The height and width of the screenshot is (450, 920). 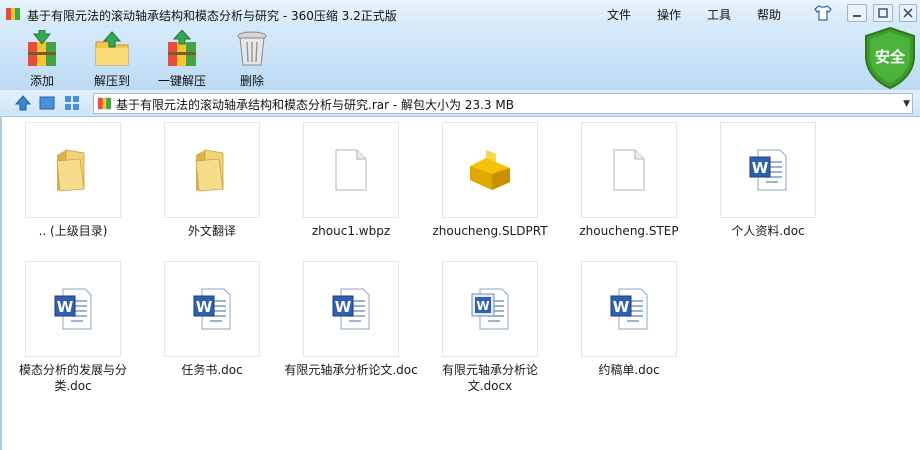 What do you see at coordinates (823, 13) in the screenshot?
I see `skin-shirt-icon` at bounding box center [823, 13].